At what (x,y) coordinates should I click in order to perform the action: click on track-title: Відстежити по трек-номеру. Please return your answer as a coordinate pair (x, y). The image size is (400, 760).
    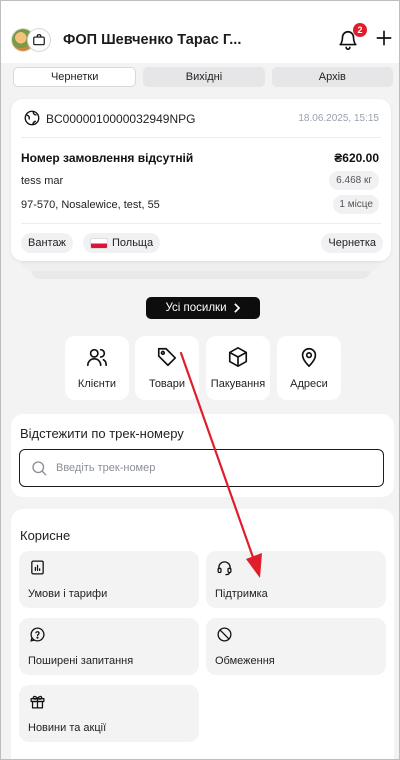
    Looking at the image, I should click on (102, 433).